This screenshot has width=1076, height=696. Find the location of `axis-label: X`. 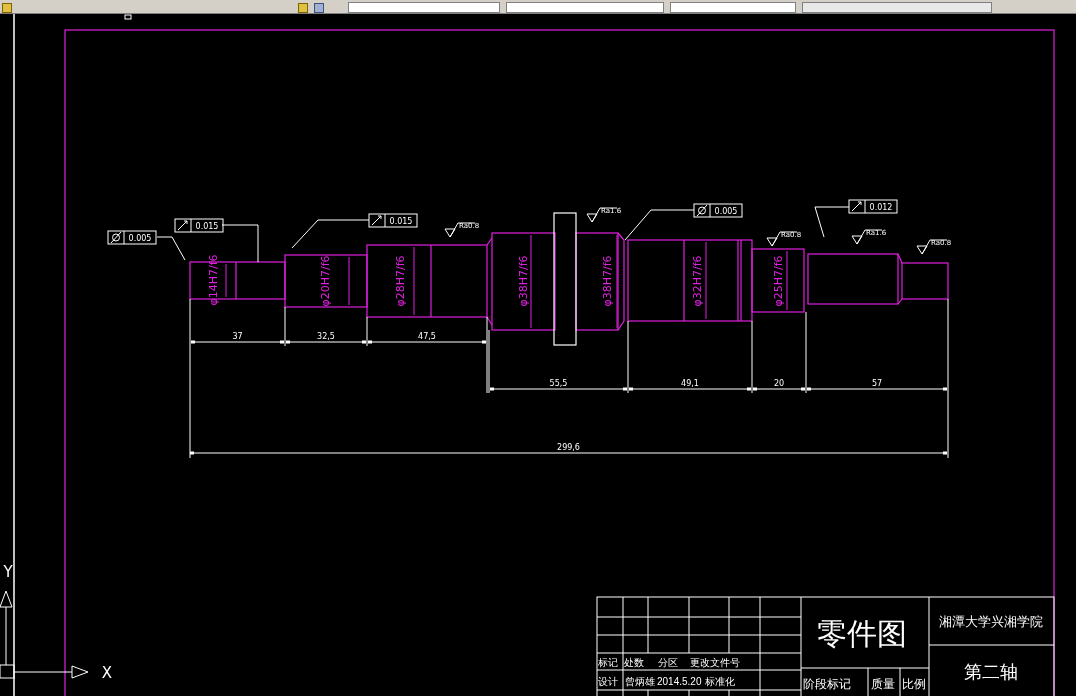

axis-label: X is located at coordinates (107, 673).